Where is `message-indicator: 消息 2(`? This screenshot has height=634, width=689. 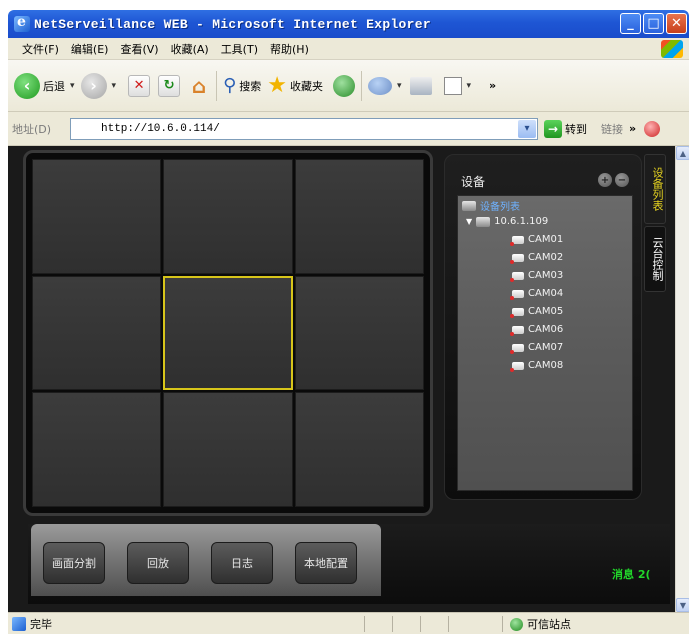 message-indicator: 消息 2( is located at coordinates (631, 574).